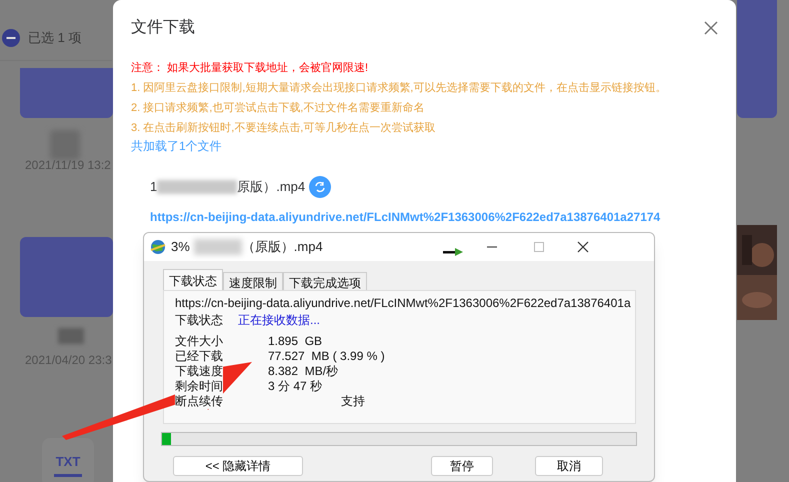 The image size is (789, 482). Describe the element at coordinates (253, 281) in the screenshot. I see `tab: 速度限制` at that location.